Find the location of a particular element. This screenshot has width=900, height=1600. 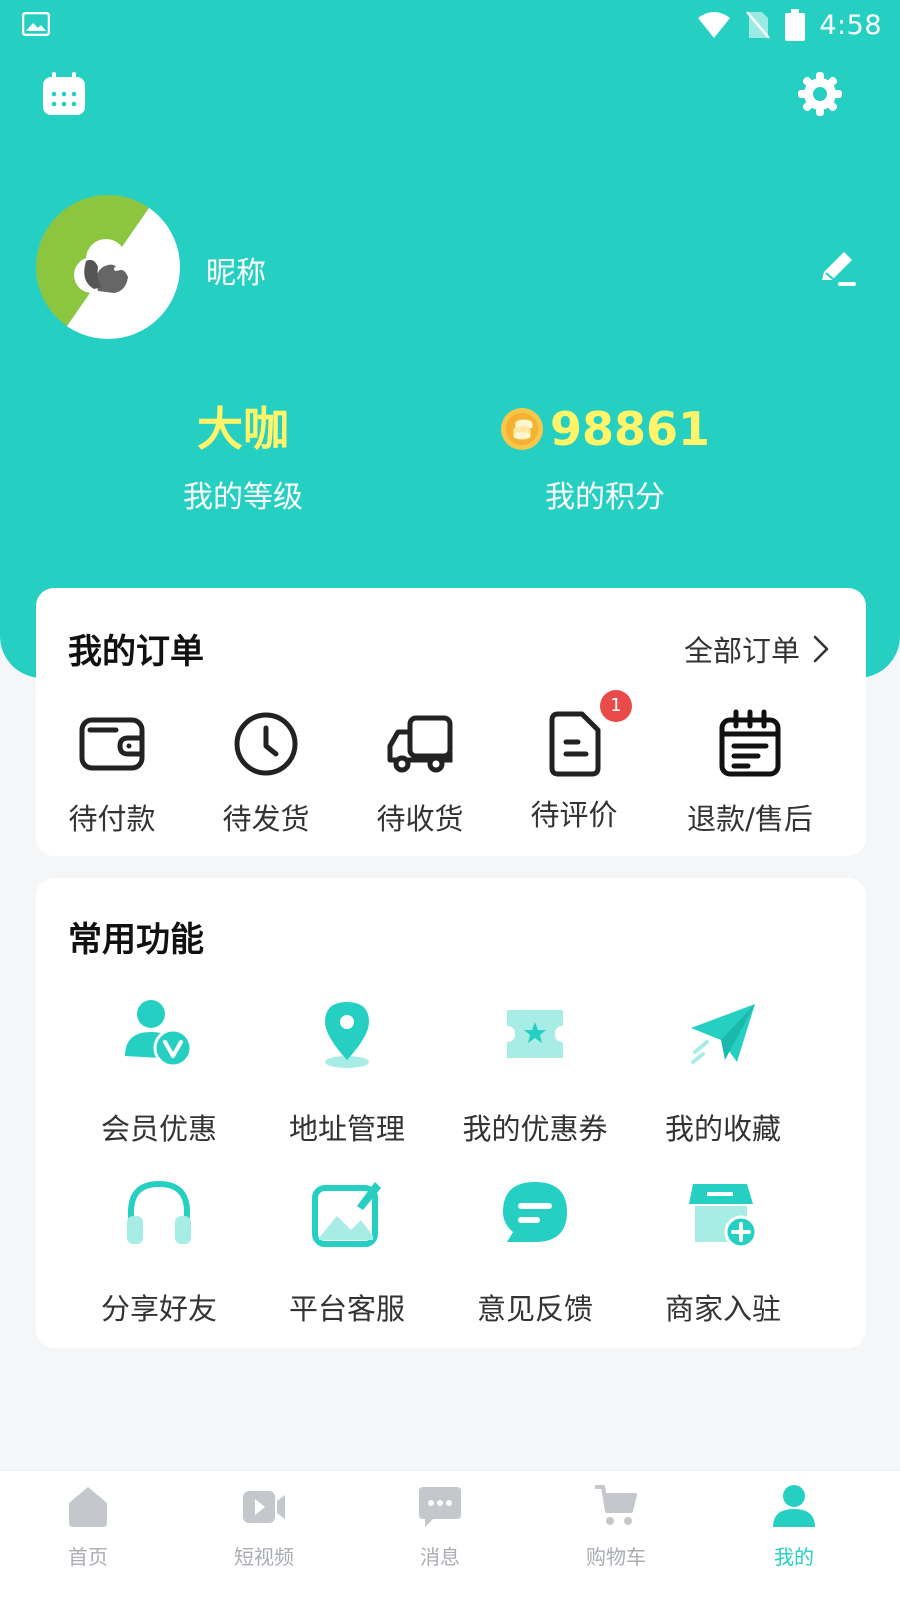

func-member-discount: 会员优惠 is located at coordinates (159, 1072).